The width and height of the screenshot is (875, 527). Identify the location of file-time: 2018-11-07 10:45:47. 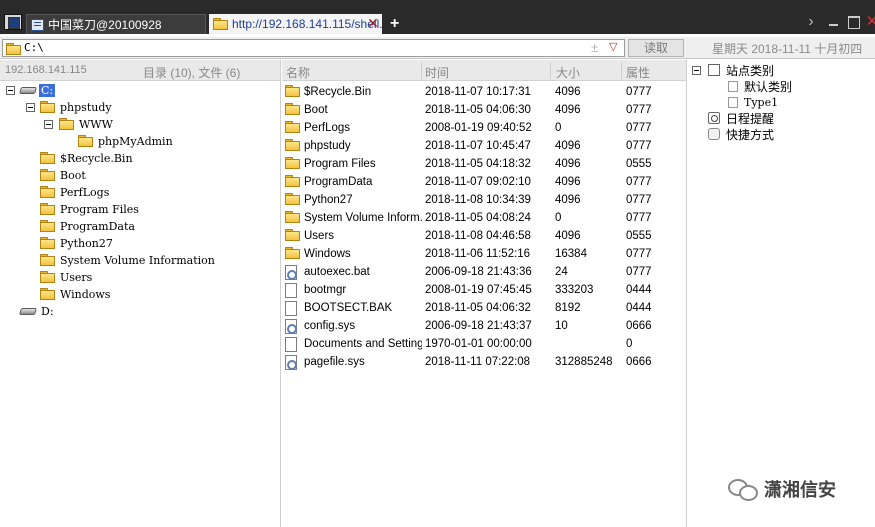
(478, 146).